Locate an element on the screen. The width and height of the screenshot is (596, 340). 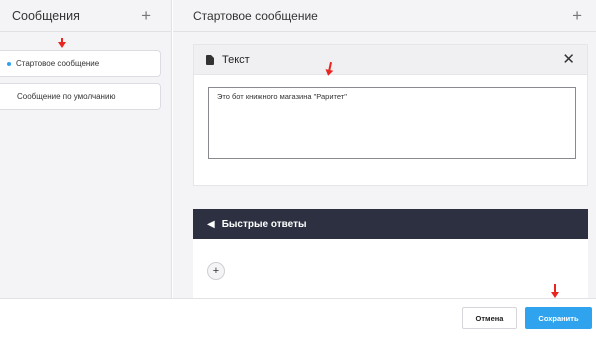
cancel-button: Отмена is located at coordinates (489, 318).